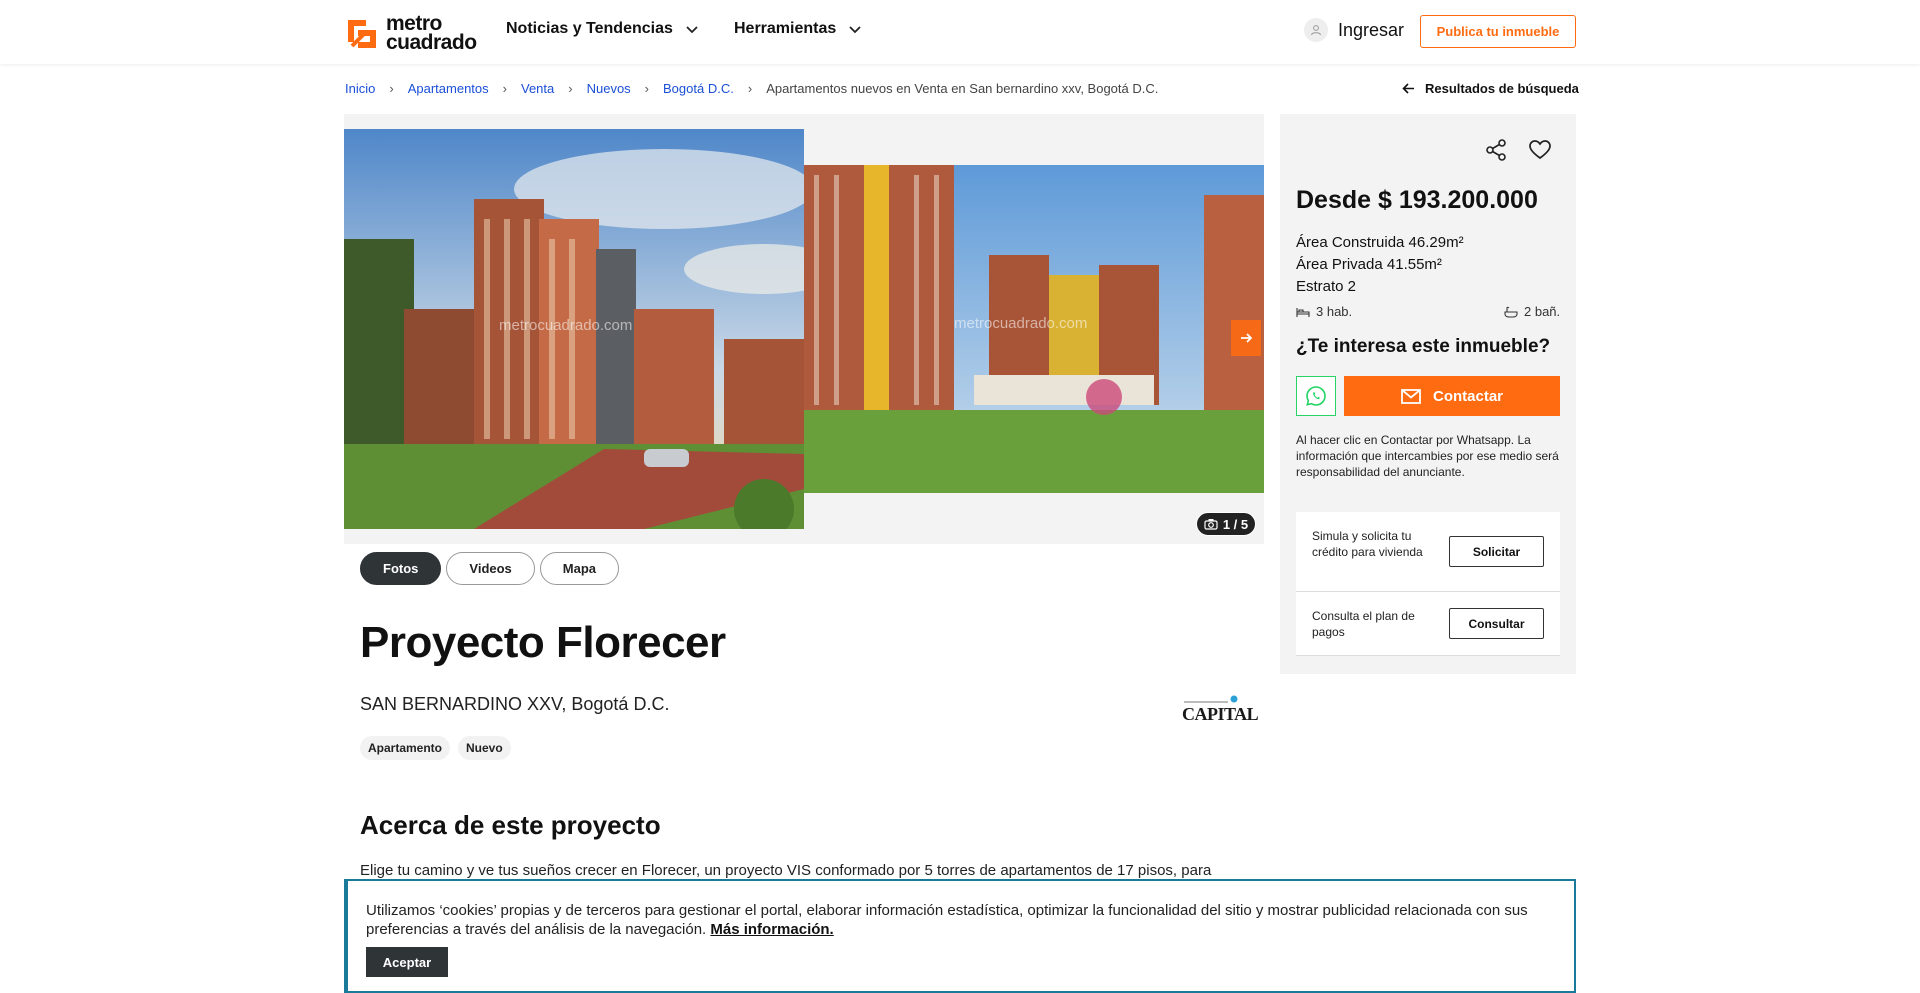 The width and height of the screenshot is (1920, 993). I want to click on cookie-accept-button: Aceptar, so click(407, 962).